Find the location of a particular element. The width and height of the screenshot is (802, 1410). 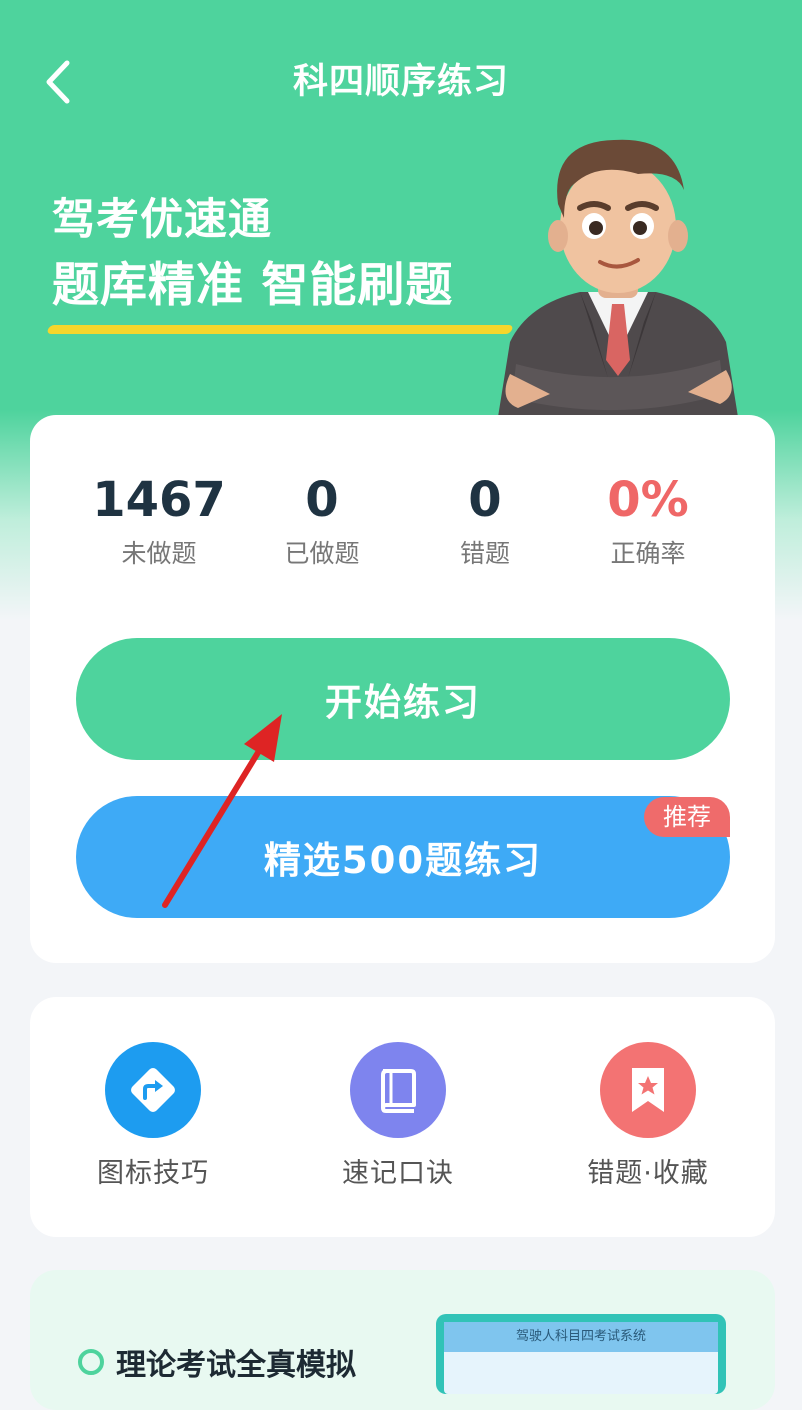

mock-exam-thumbnail: 驾驶人科目四考试系统 is located at coordinates (581, 1354).